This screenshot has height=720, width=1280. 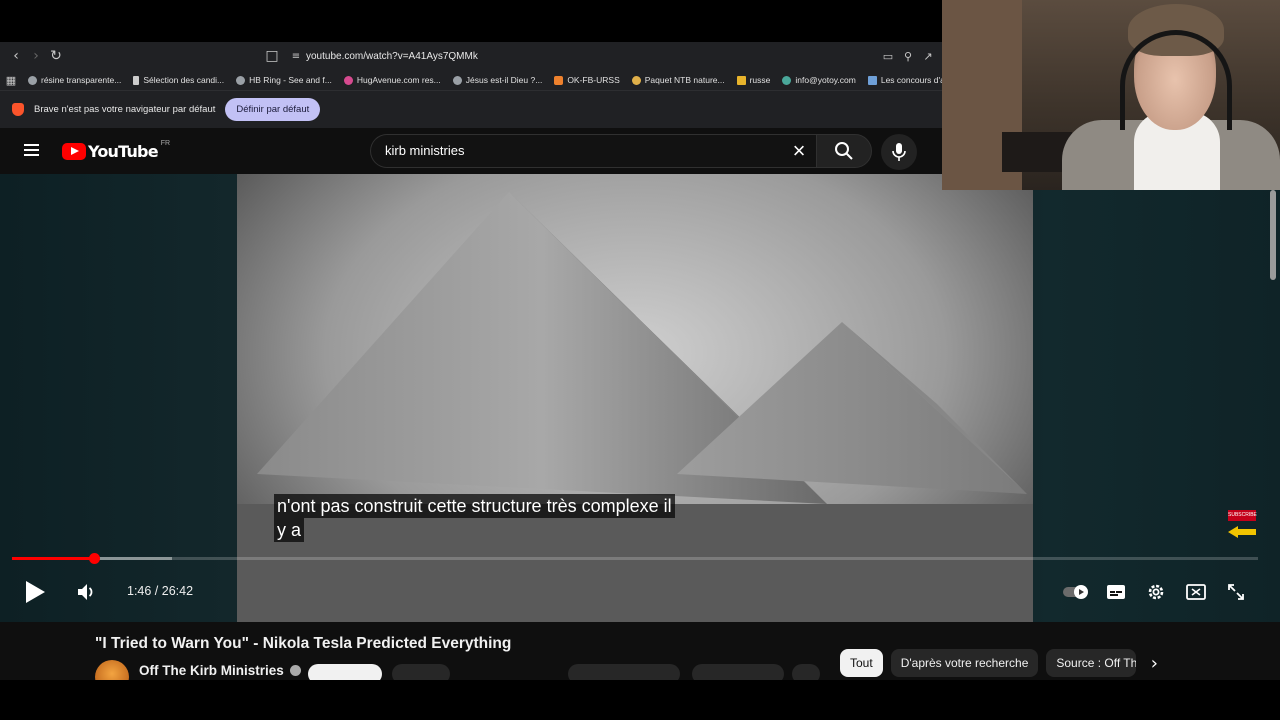 I want to click on folder-icon, so click(x=741, y=80).